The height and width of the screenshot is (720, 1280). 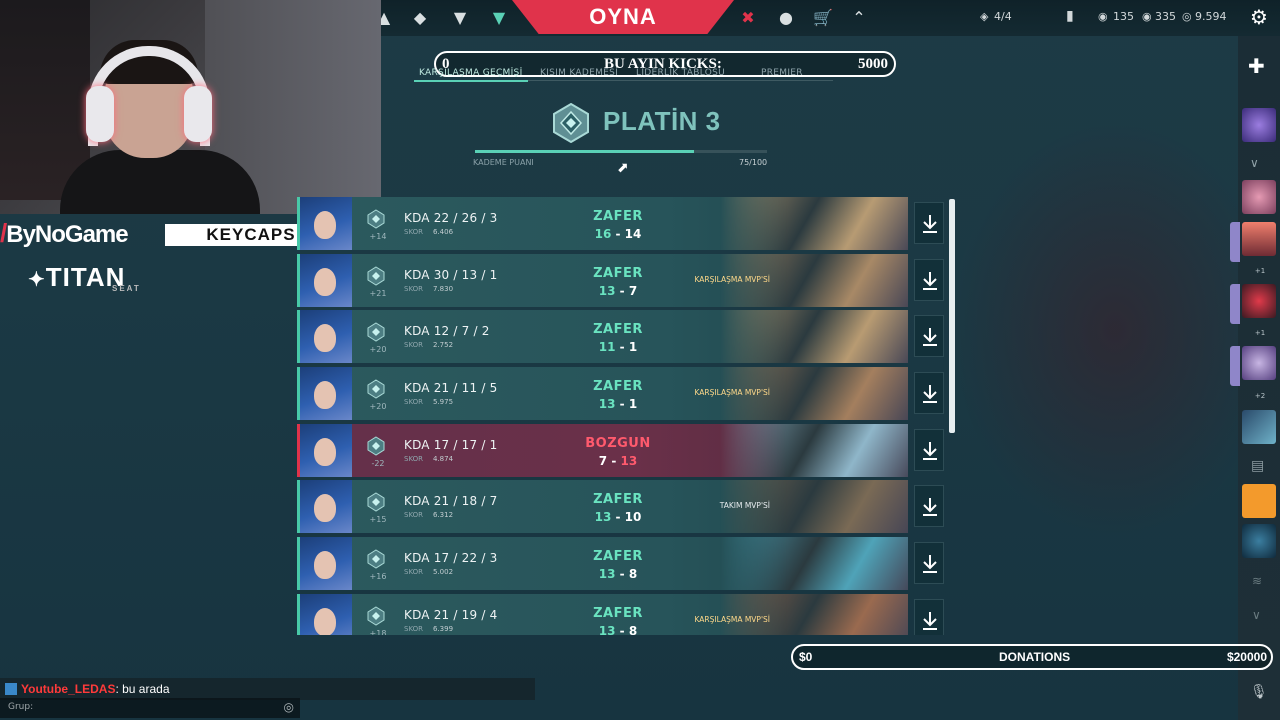 I want to click on tab-divider, so click(x=680, y=80).